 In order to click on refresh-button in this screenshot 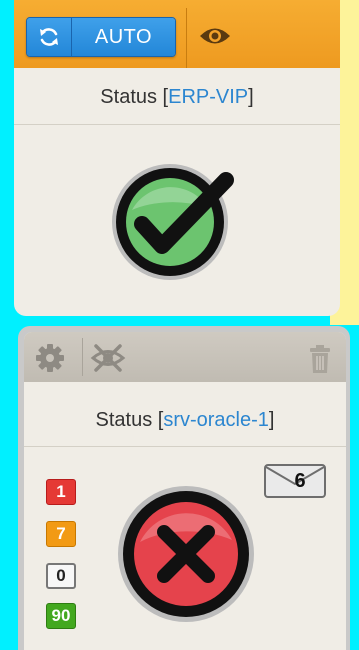, I will do `click(49, 37)`.